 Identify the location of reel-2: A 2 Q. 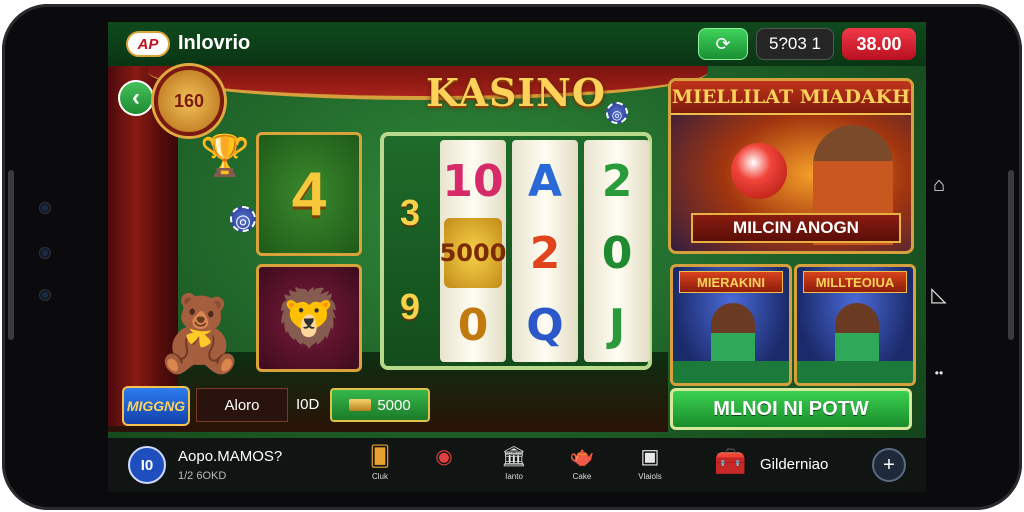
(545, 251).